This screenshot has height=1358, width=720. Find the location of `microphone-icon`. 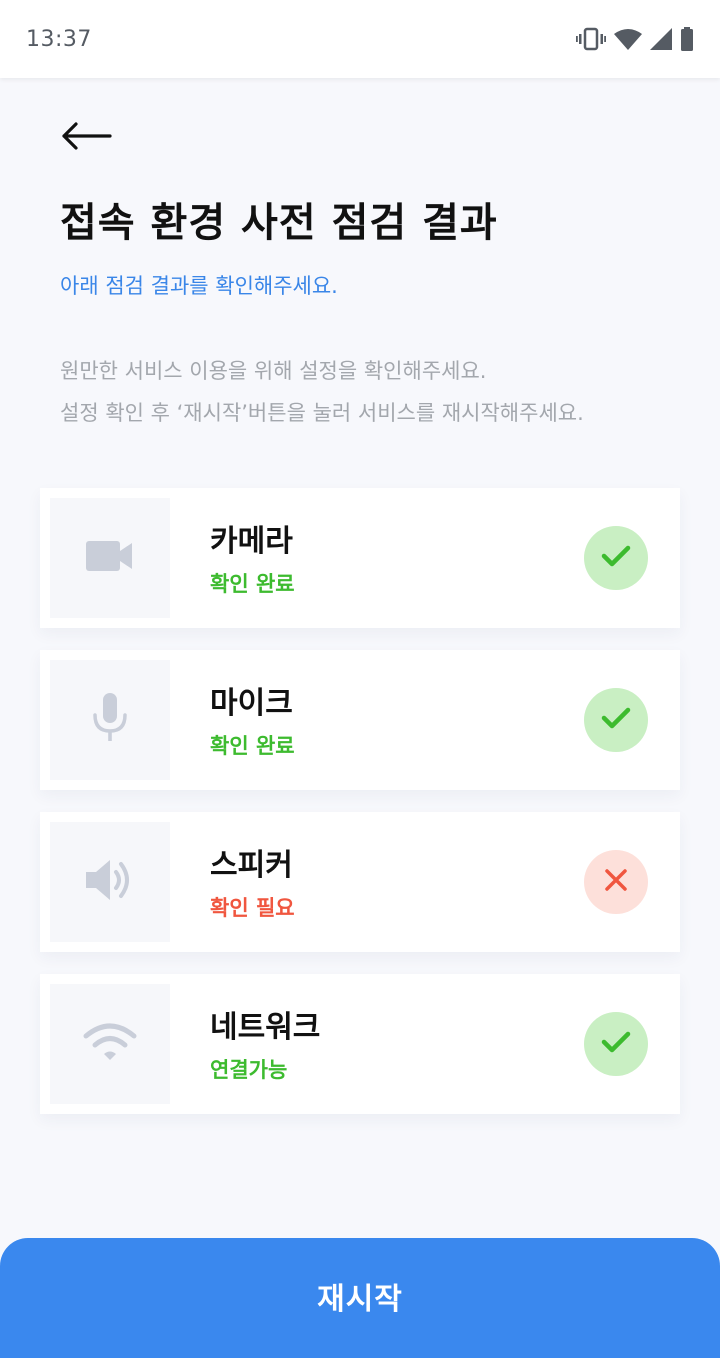

microphone-icon is located at coordinates (110, 720).